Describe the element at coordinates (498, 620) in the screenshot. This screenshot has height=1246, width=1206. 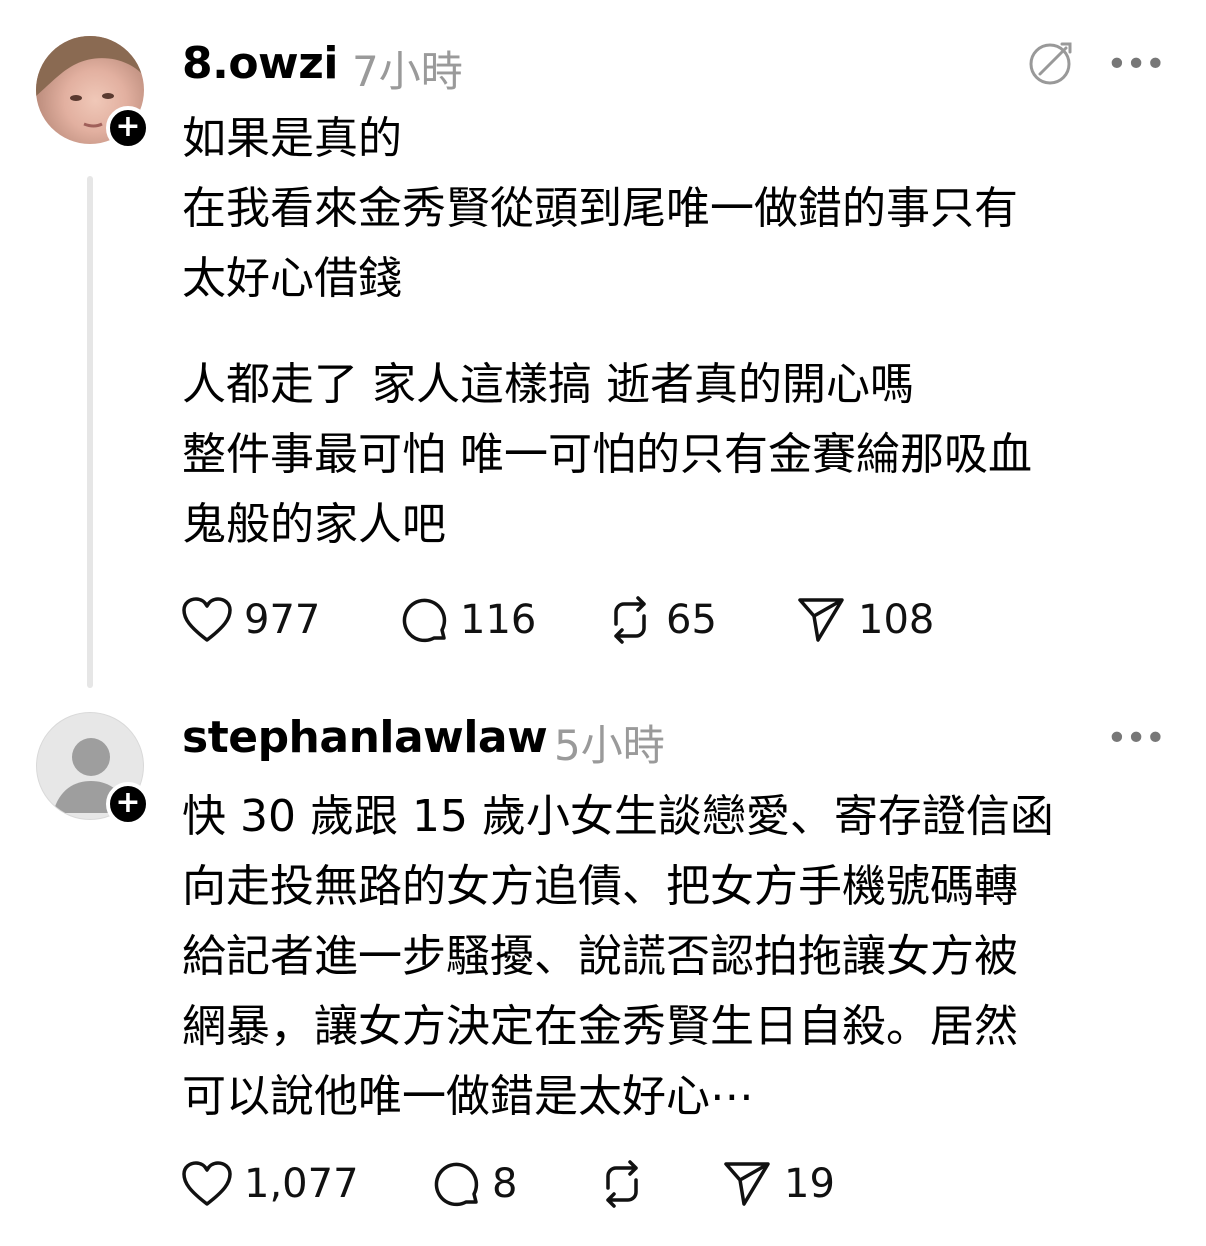
I see `reply-count: 116` at that location.